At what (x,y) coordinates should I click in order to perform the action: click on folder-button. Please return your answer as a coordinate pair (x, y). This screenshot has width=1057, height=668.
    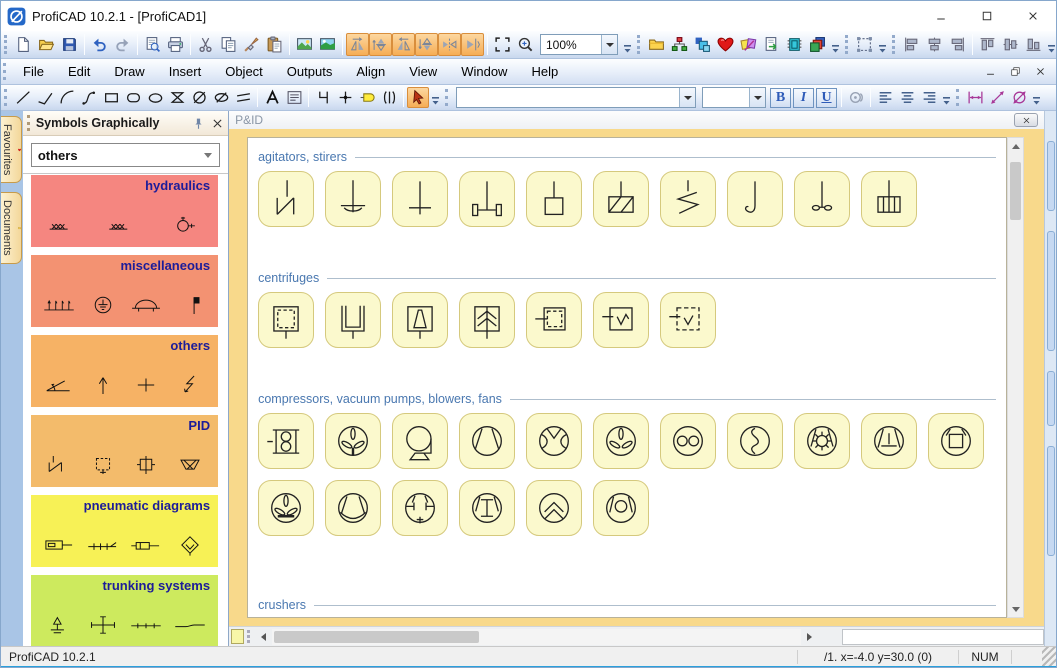
    Looking at the image, I should click on (656, 44).